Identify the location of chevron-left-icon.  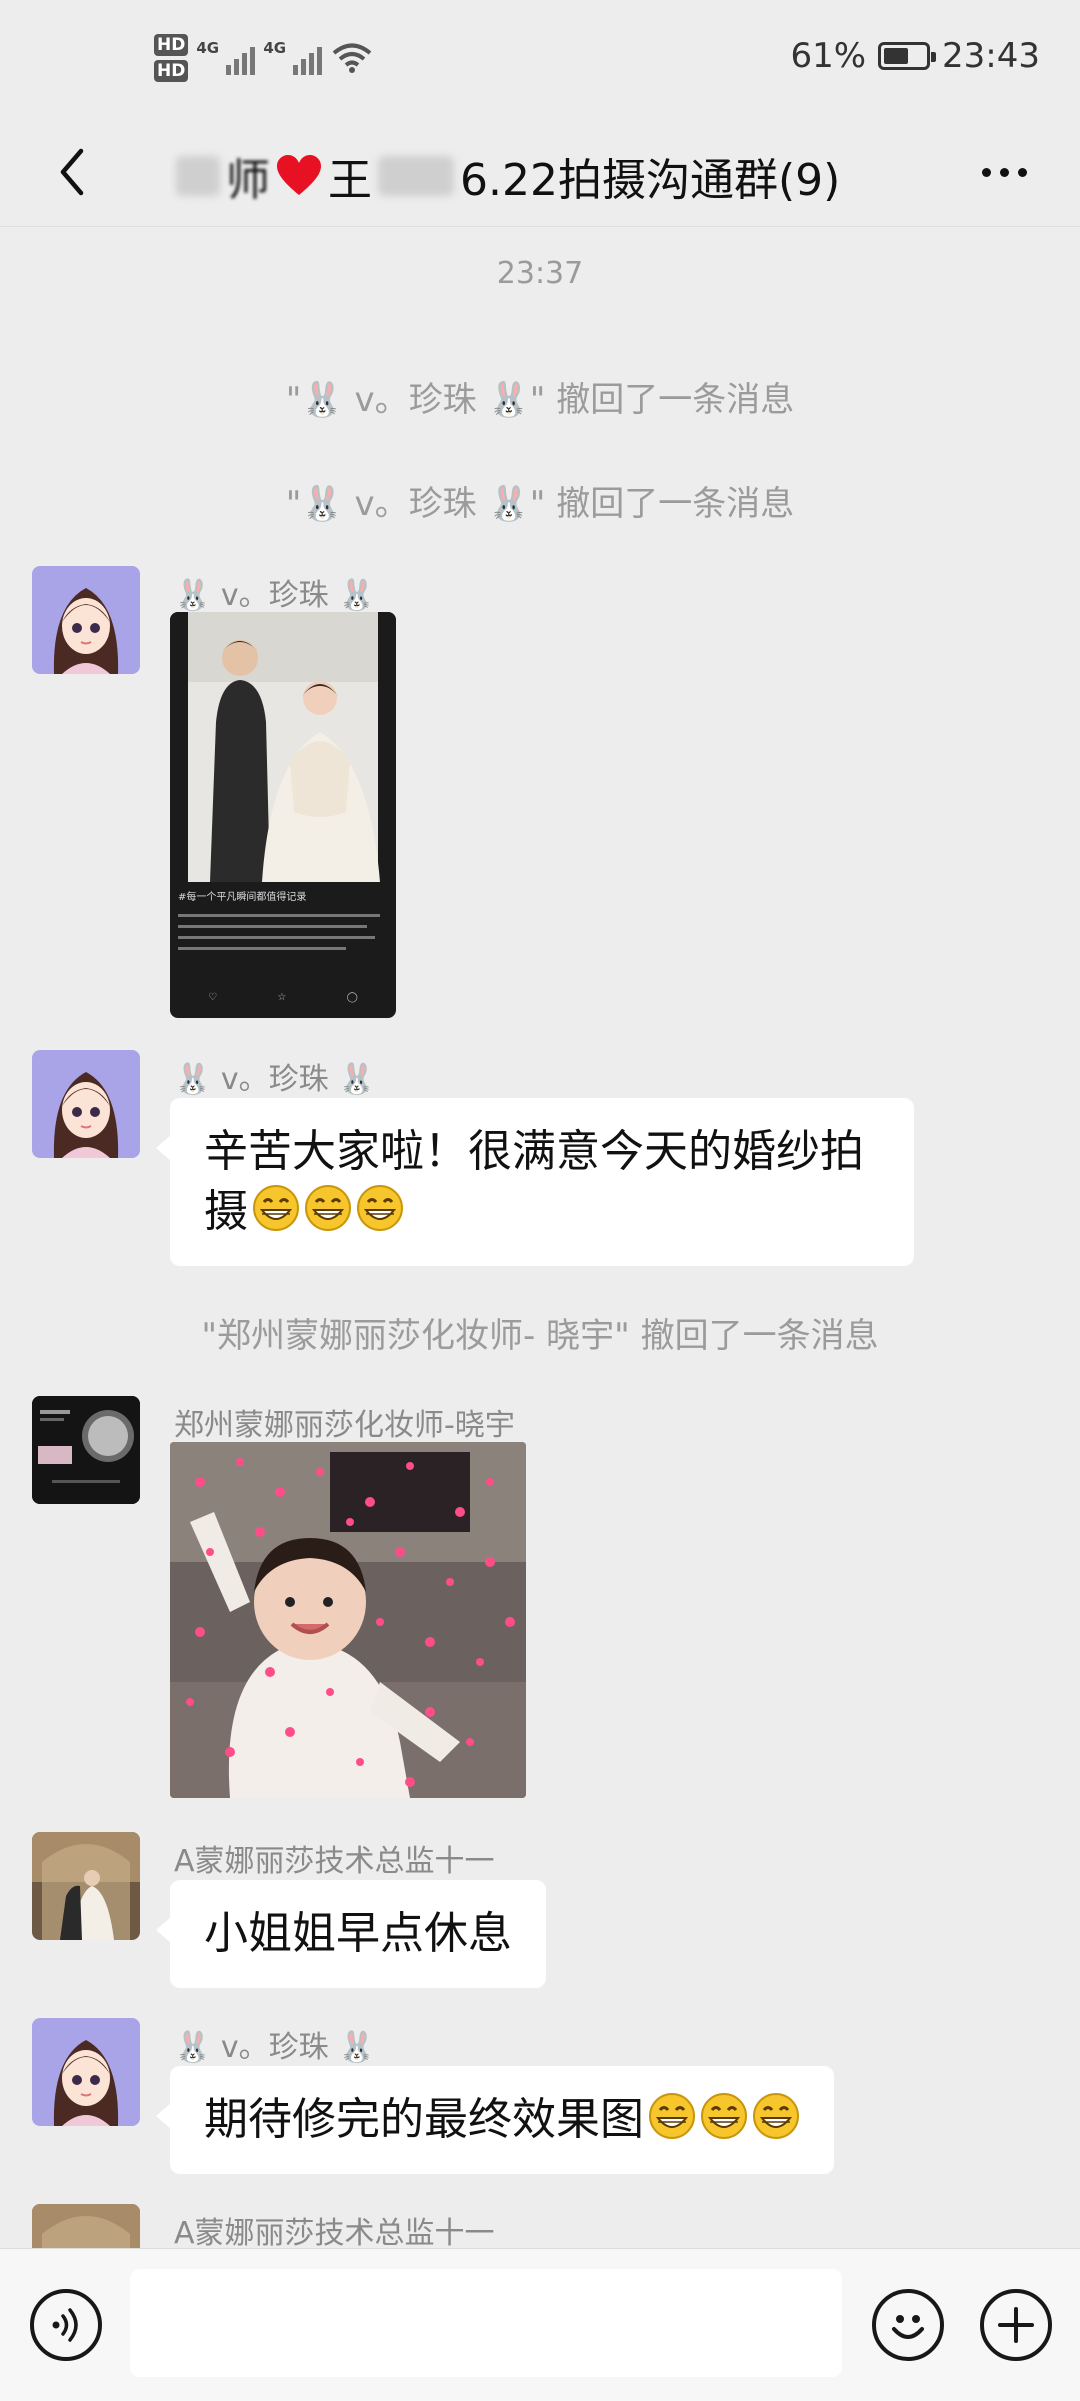
(72, 172).